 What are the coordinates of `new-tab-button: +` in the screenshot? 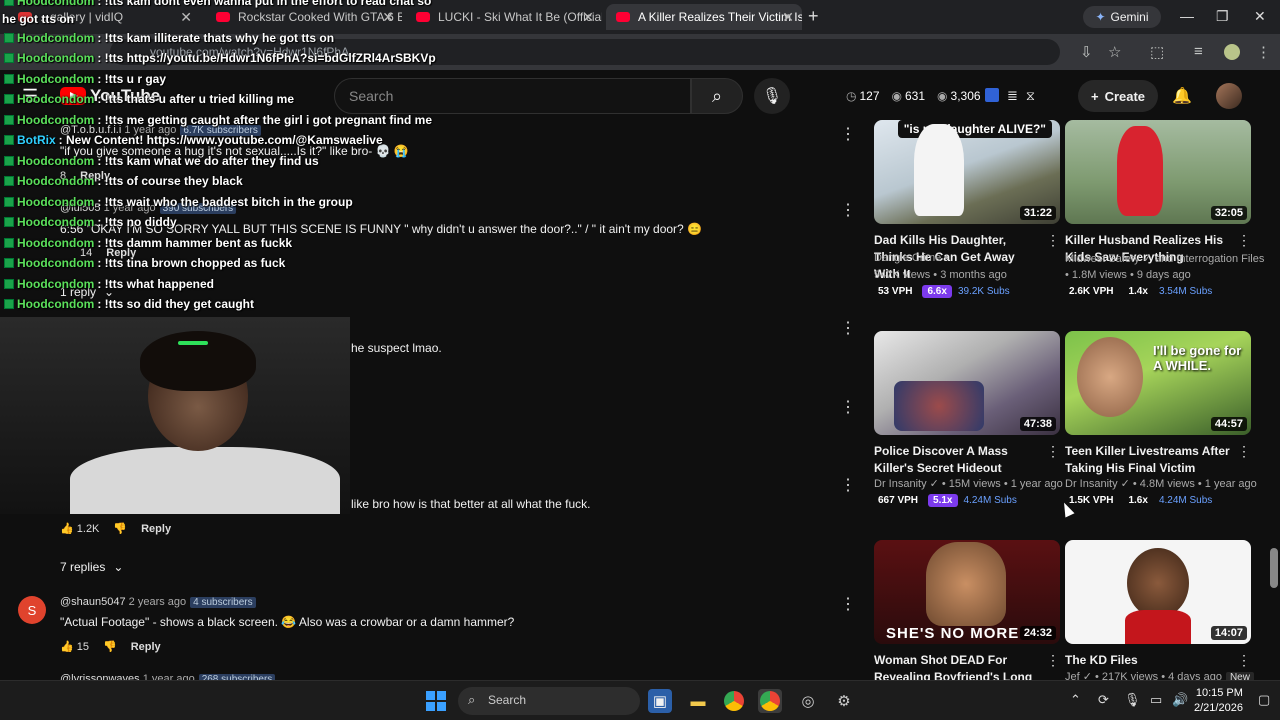 It's located at (813, 16).